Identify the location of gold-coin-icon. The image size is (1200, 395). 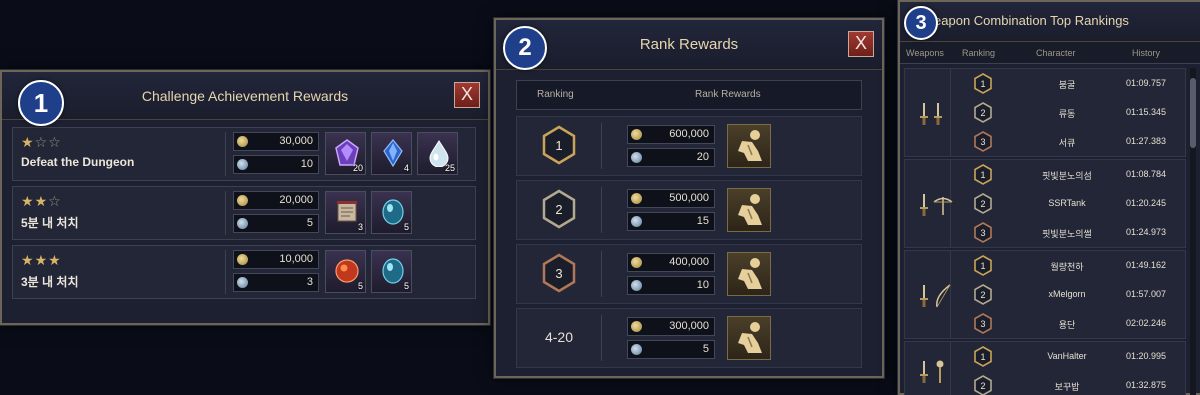
(242, 141).